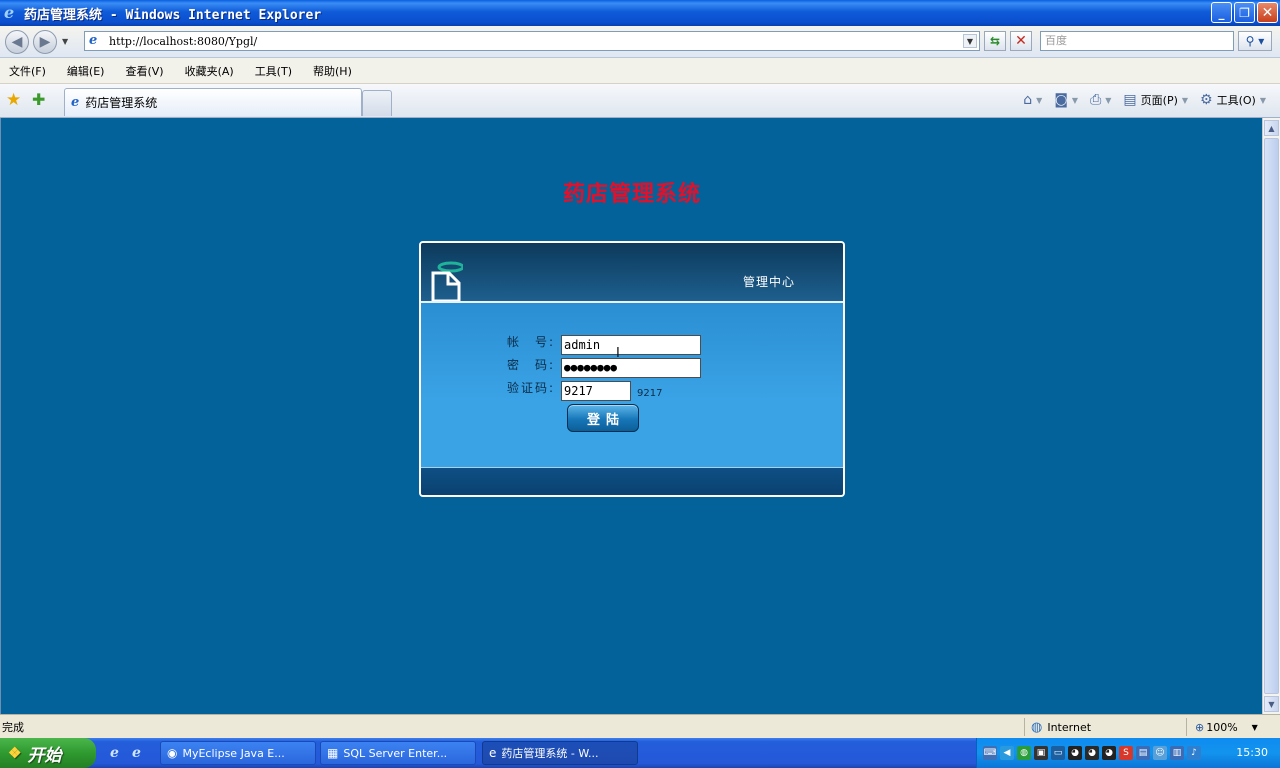 The width and height of the screenshot is (1280, 768). What do you see at coordinates (990, 753) in the screenshot?
I see `keyboard-icon: ⌨` at bounding box center [990, 753].